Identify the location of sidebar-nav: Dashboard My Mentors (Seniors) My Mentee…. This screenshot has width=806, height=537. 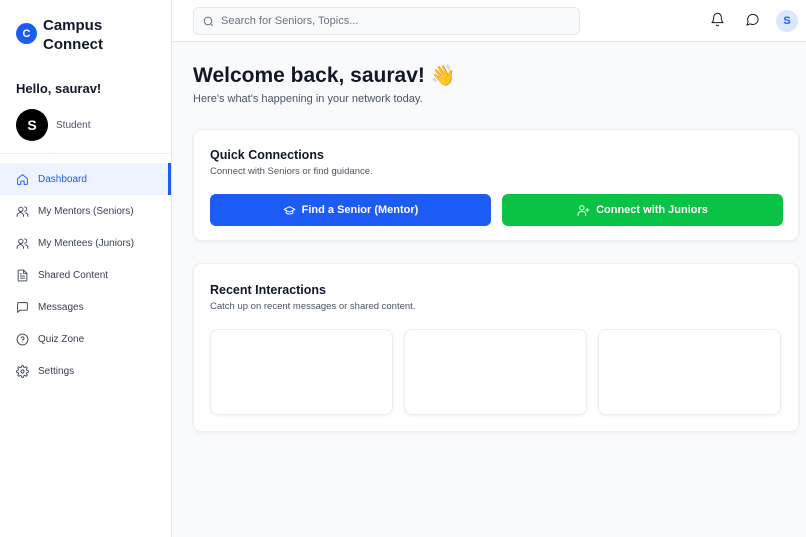
(85, 275).